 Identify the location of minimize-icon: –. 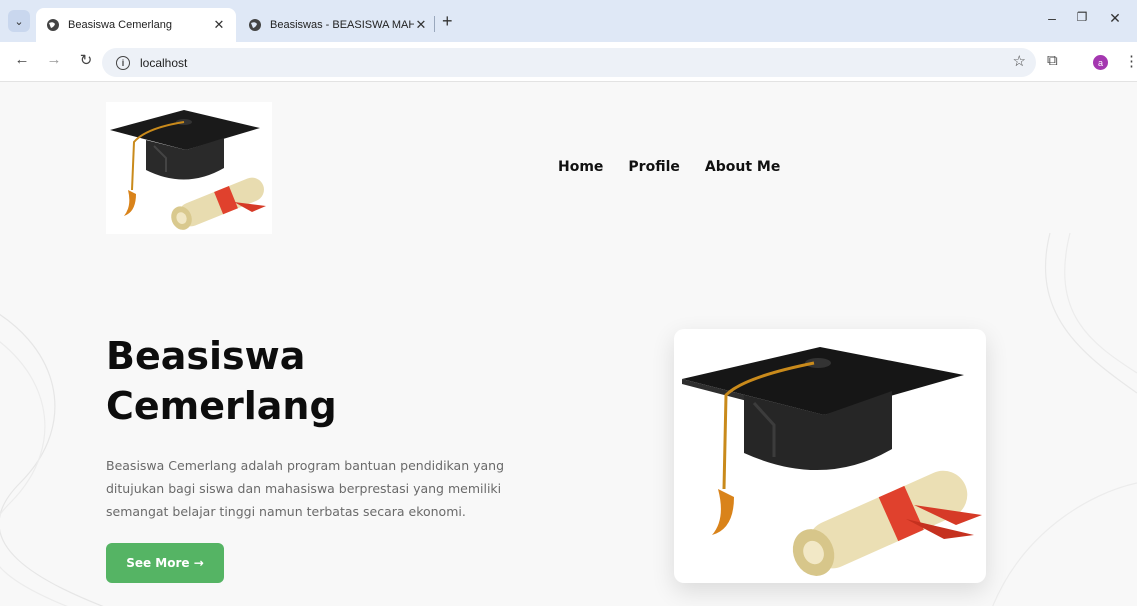
(1052, 18).